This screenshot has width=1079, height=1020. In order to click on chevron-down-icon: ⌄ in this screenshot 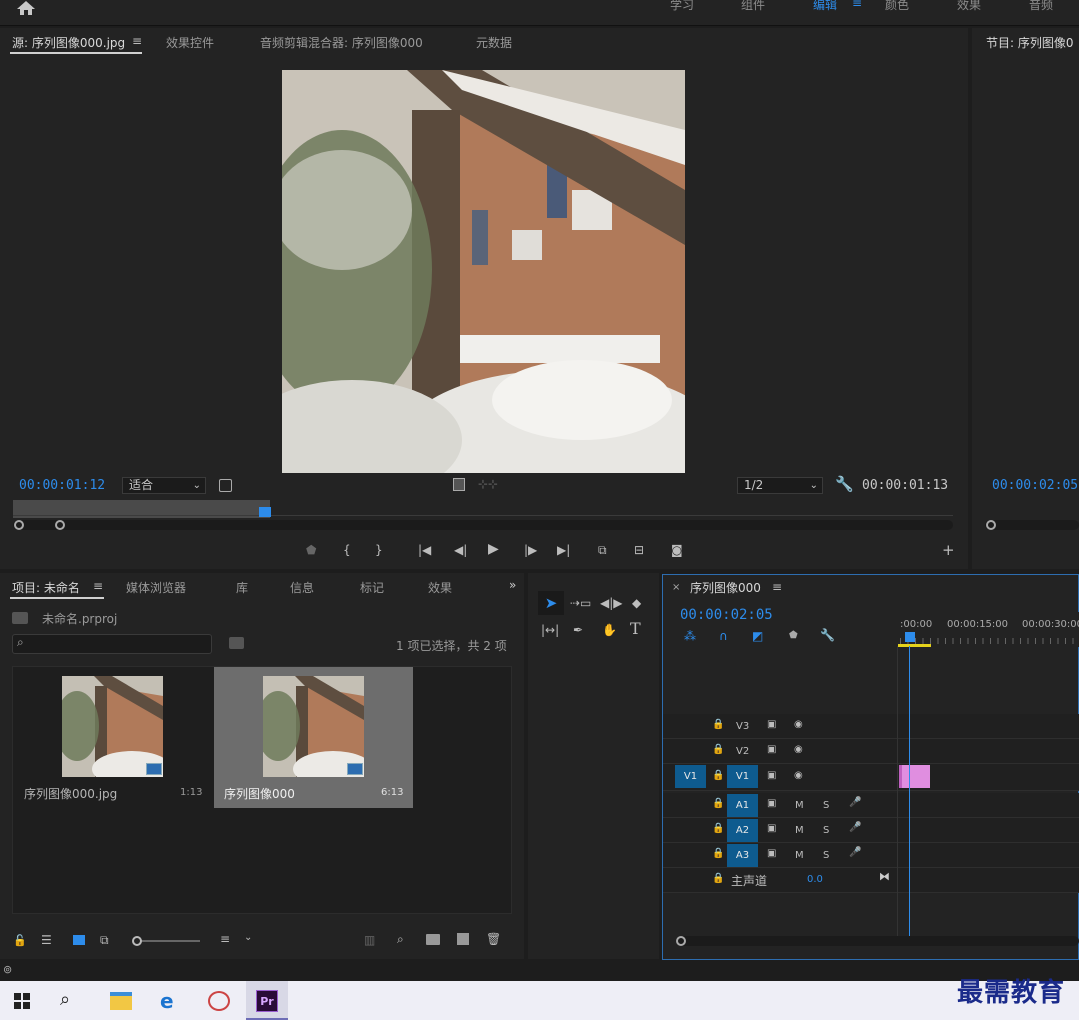, I will do `click(248, 937)`.